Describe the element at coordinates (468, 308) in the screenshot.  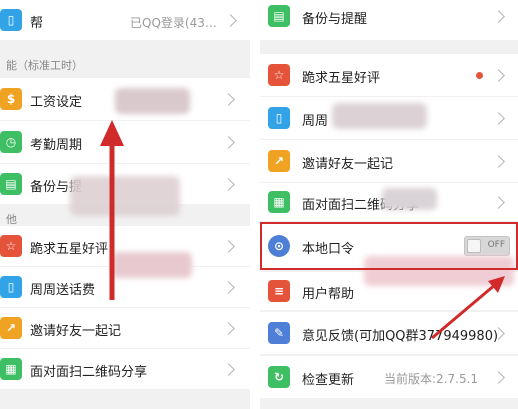
I see `annotation-arrow-diagonal` at that location.